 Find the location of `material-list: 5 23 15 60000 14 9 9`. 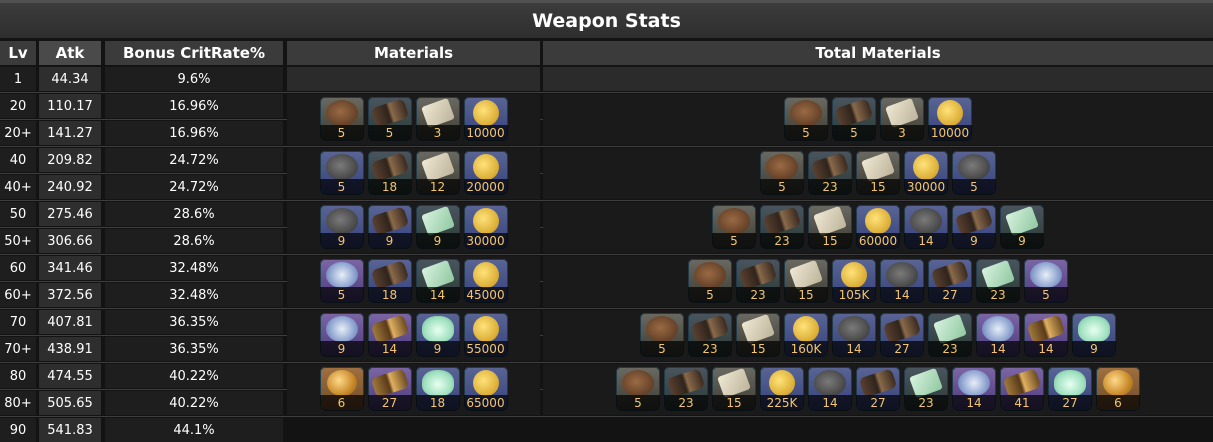

material-list: 5 23 15 60000 14 9 9 is located at coordinates (878, 227).